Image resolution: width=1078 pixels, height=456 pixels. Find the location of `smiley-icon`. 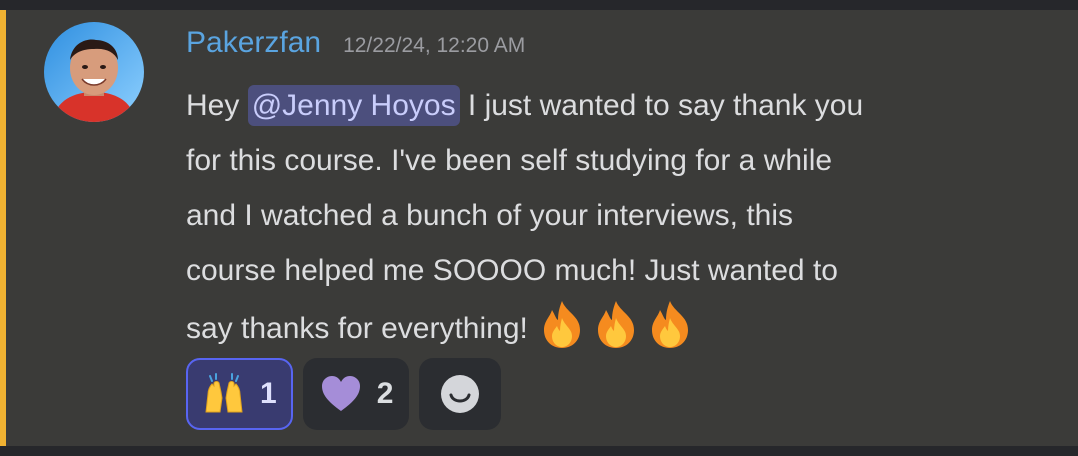

smiley-icon is located at coordinates (460, 394).